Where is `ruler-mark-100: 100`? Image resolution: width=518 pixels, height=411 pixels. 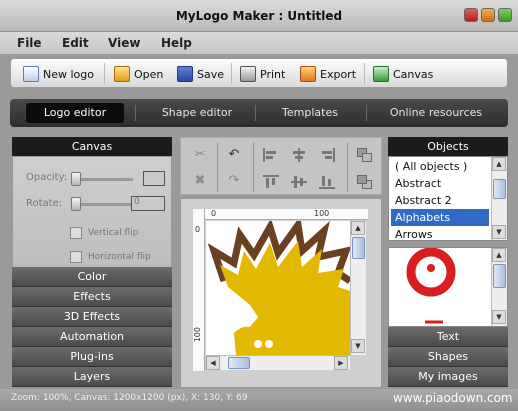 ruler-mark-100: 100 is located at coordinates (322, 213).